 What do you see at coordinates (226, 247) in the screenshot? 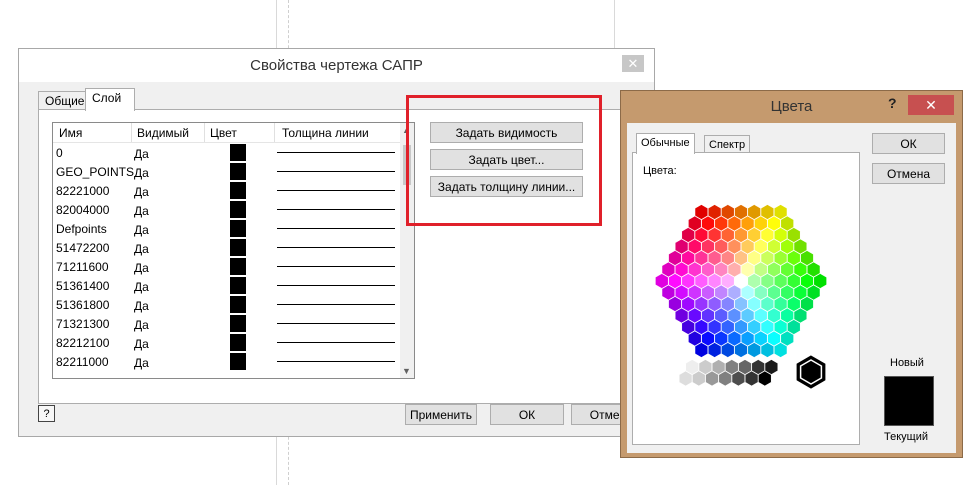
I see `layer-row: 51472200 Да` at bounding box center [226, 247].